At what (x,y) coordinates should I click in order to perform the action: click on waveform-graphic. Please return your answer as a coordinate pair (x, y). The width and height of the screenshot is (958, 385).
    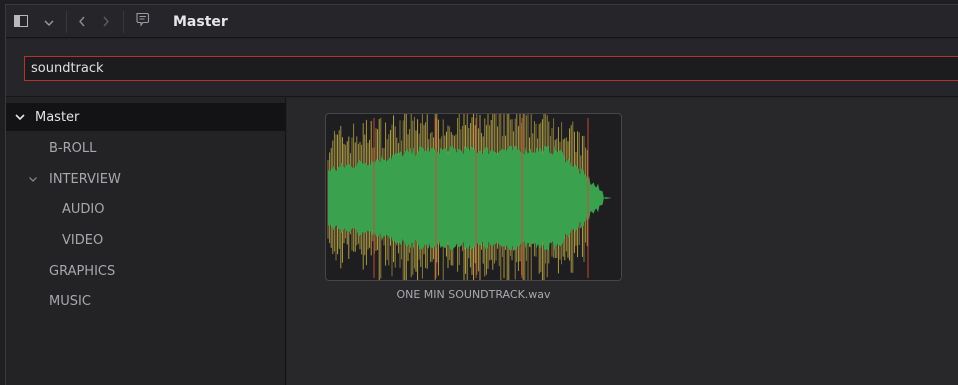
    Looking at the image, I should click on (469, 197).